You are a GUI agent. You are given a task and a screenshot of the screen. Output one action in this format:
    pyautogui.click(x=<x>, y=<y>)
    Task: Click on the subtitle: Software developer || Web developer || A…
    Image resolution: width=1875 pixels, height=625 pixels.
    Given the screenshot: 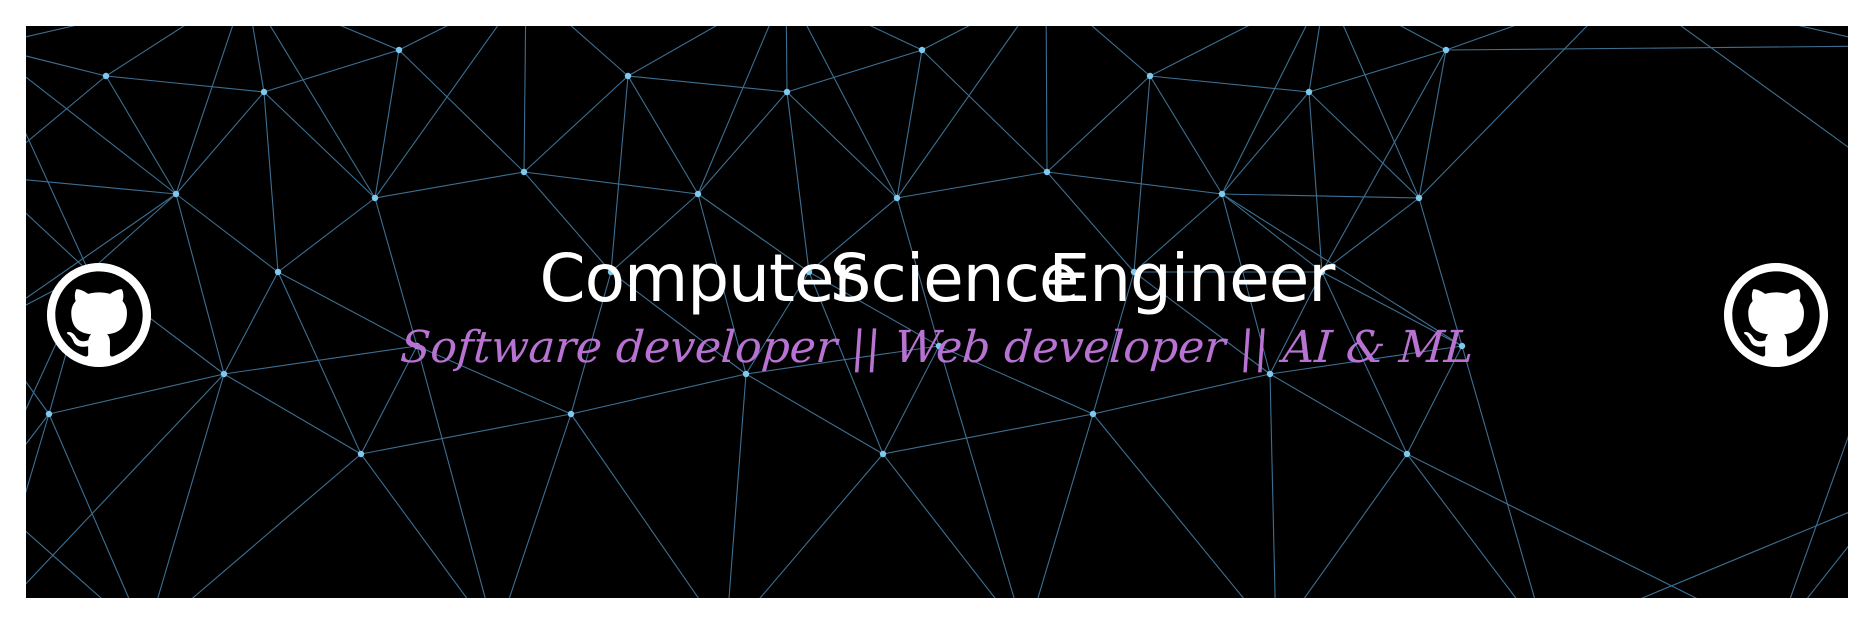 What is the action you would take?
    pyautogui.click(x=937, y=347)
    